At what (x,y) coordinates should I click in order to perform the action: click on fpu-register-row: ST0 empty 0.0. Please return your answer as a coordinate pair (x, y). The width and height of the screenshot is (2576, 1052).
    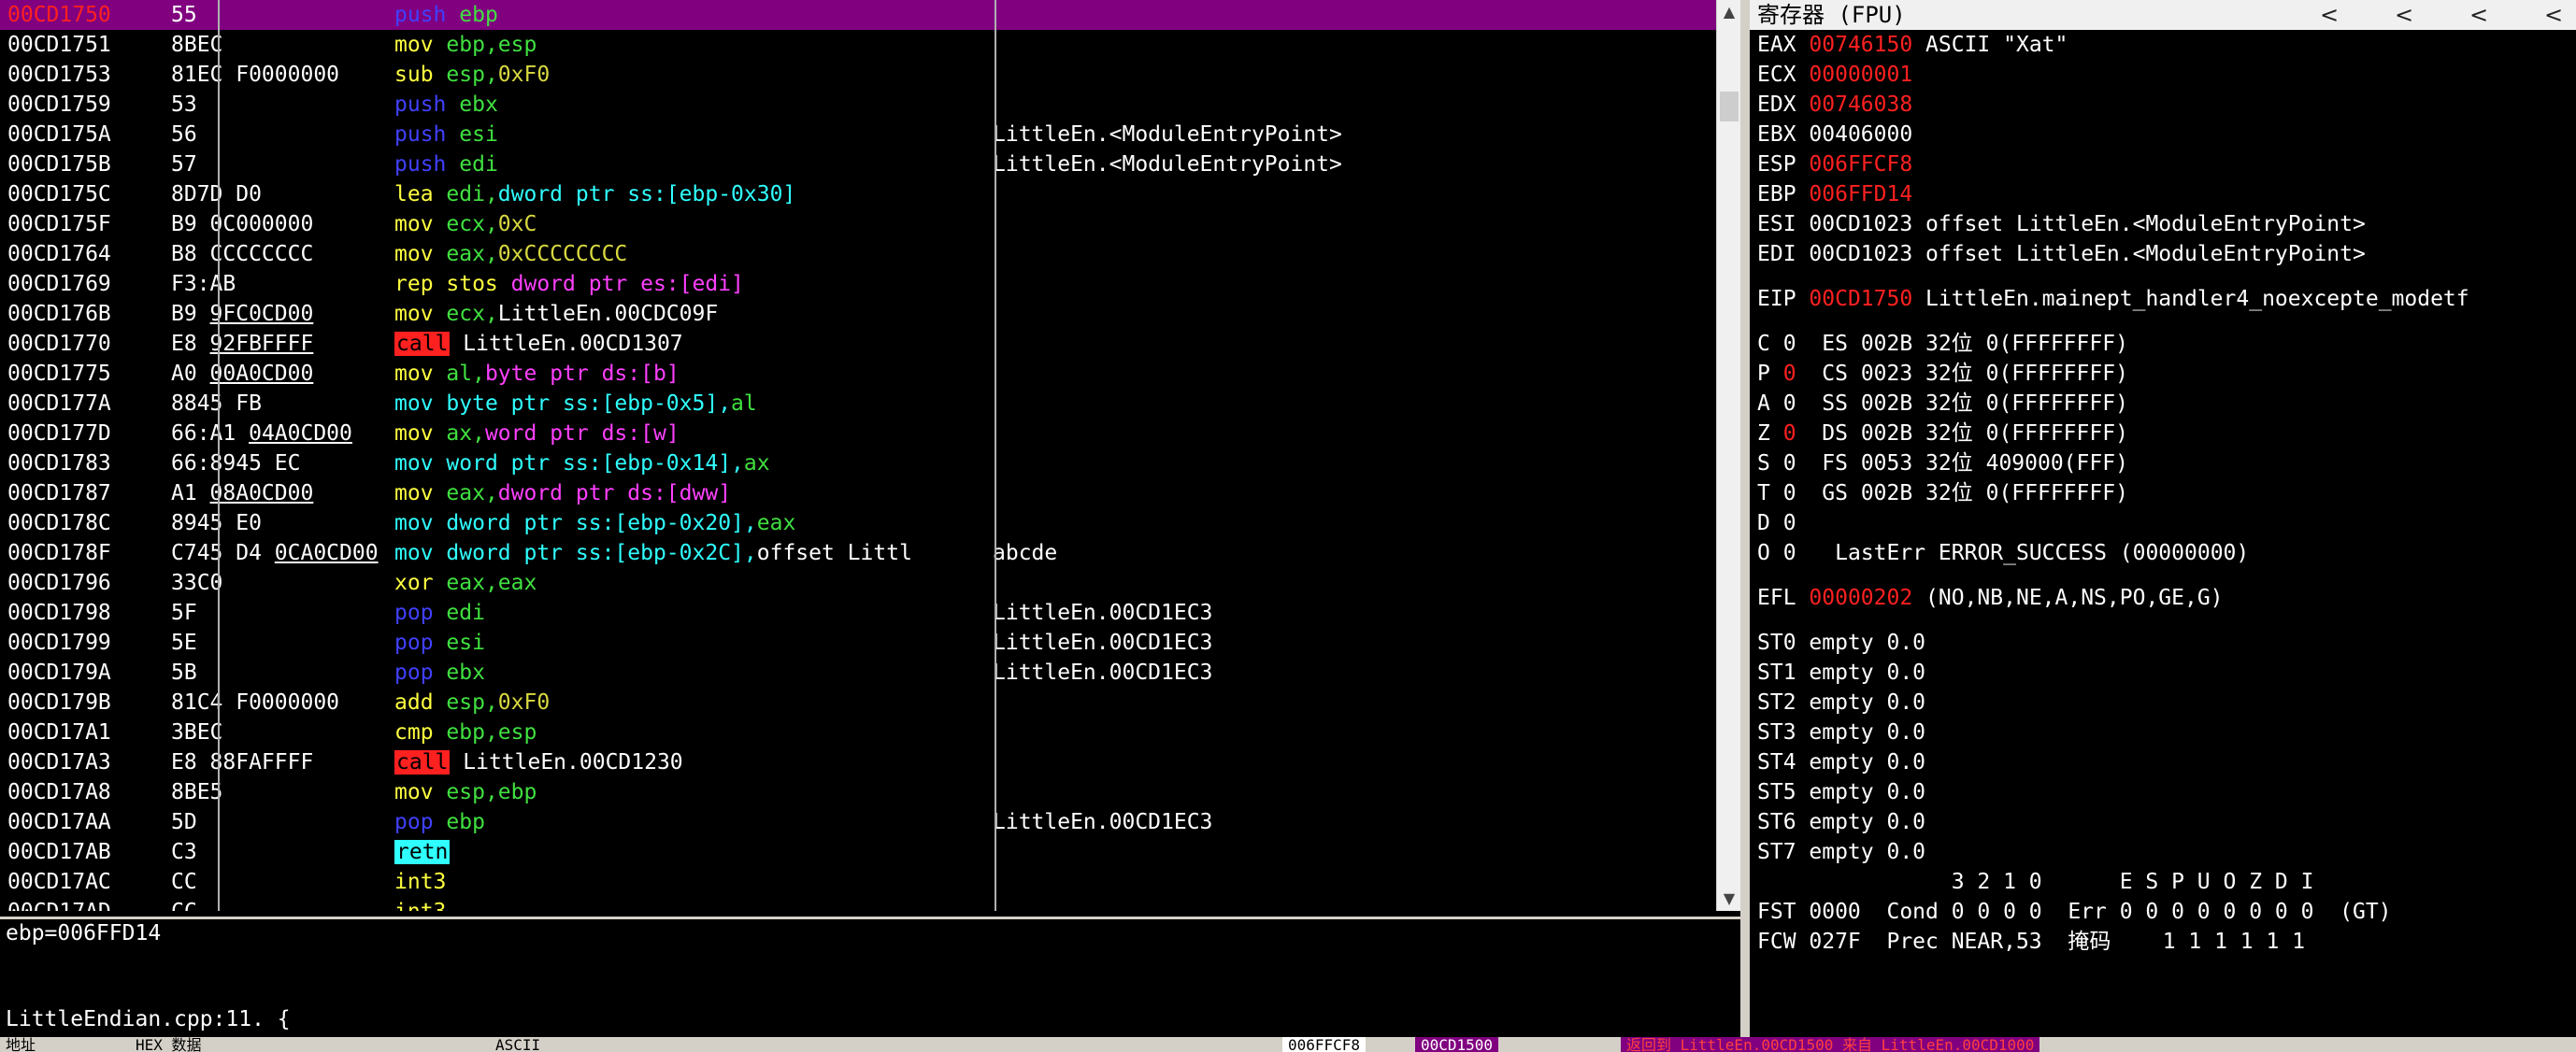
    Looking at the image, I should click on (2166, 643).